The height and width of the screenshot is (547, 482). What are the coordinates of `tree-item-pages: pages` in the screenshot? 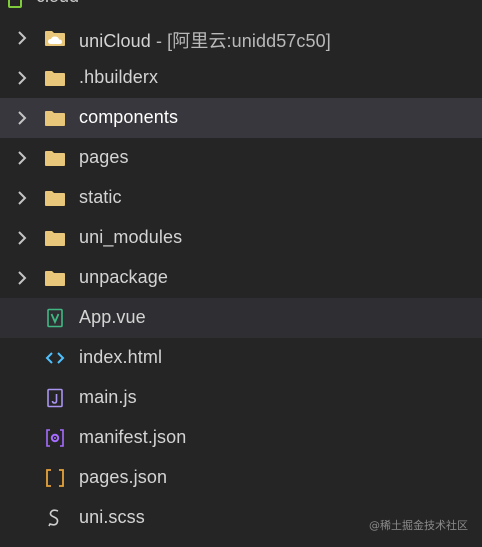 It's located at (241, 158).